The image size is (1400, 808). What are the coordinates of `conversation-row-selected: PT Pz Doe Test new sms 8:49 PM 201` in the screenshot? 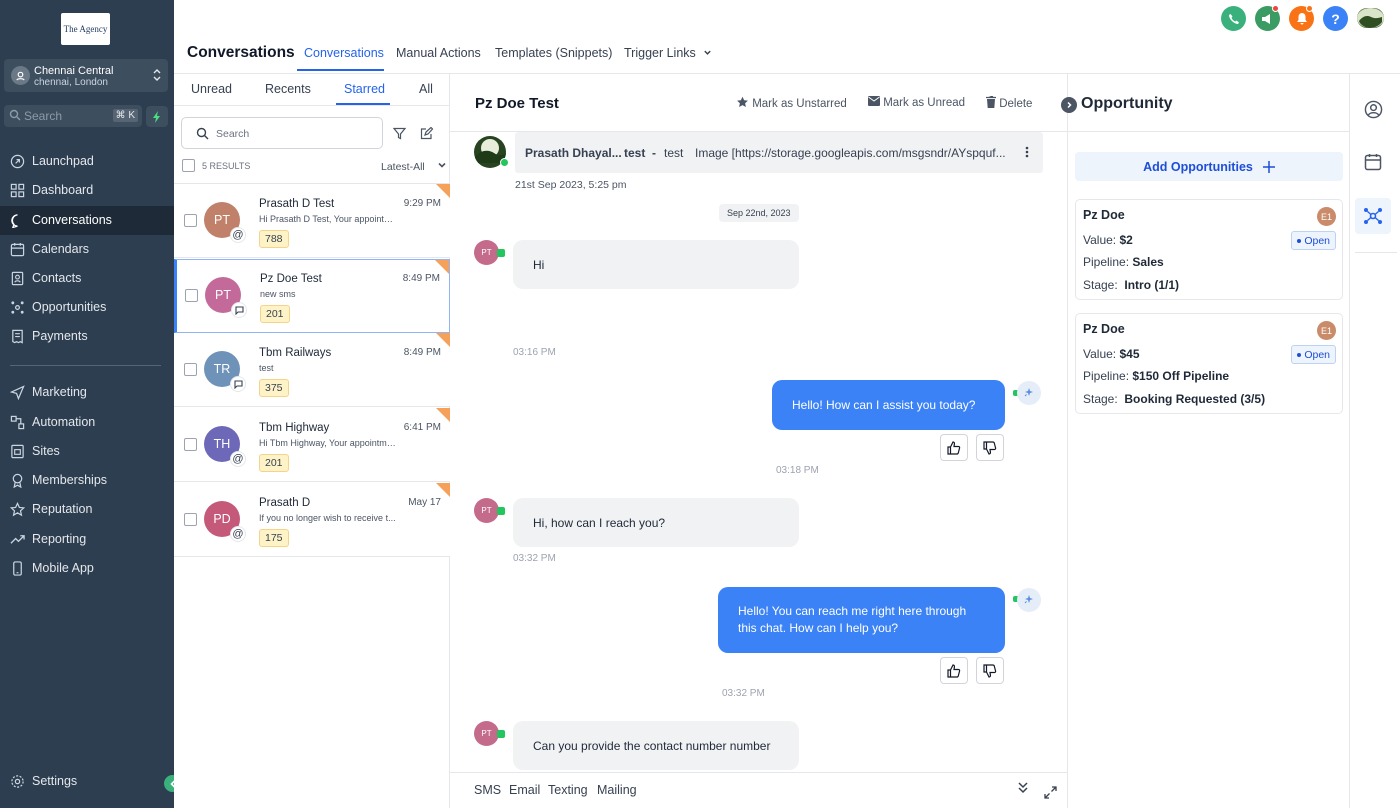 It's located at (312, 296).